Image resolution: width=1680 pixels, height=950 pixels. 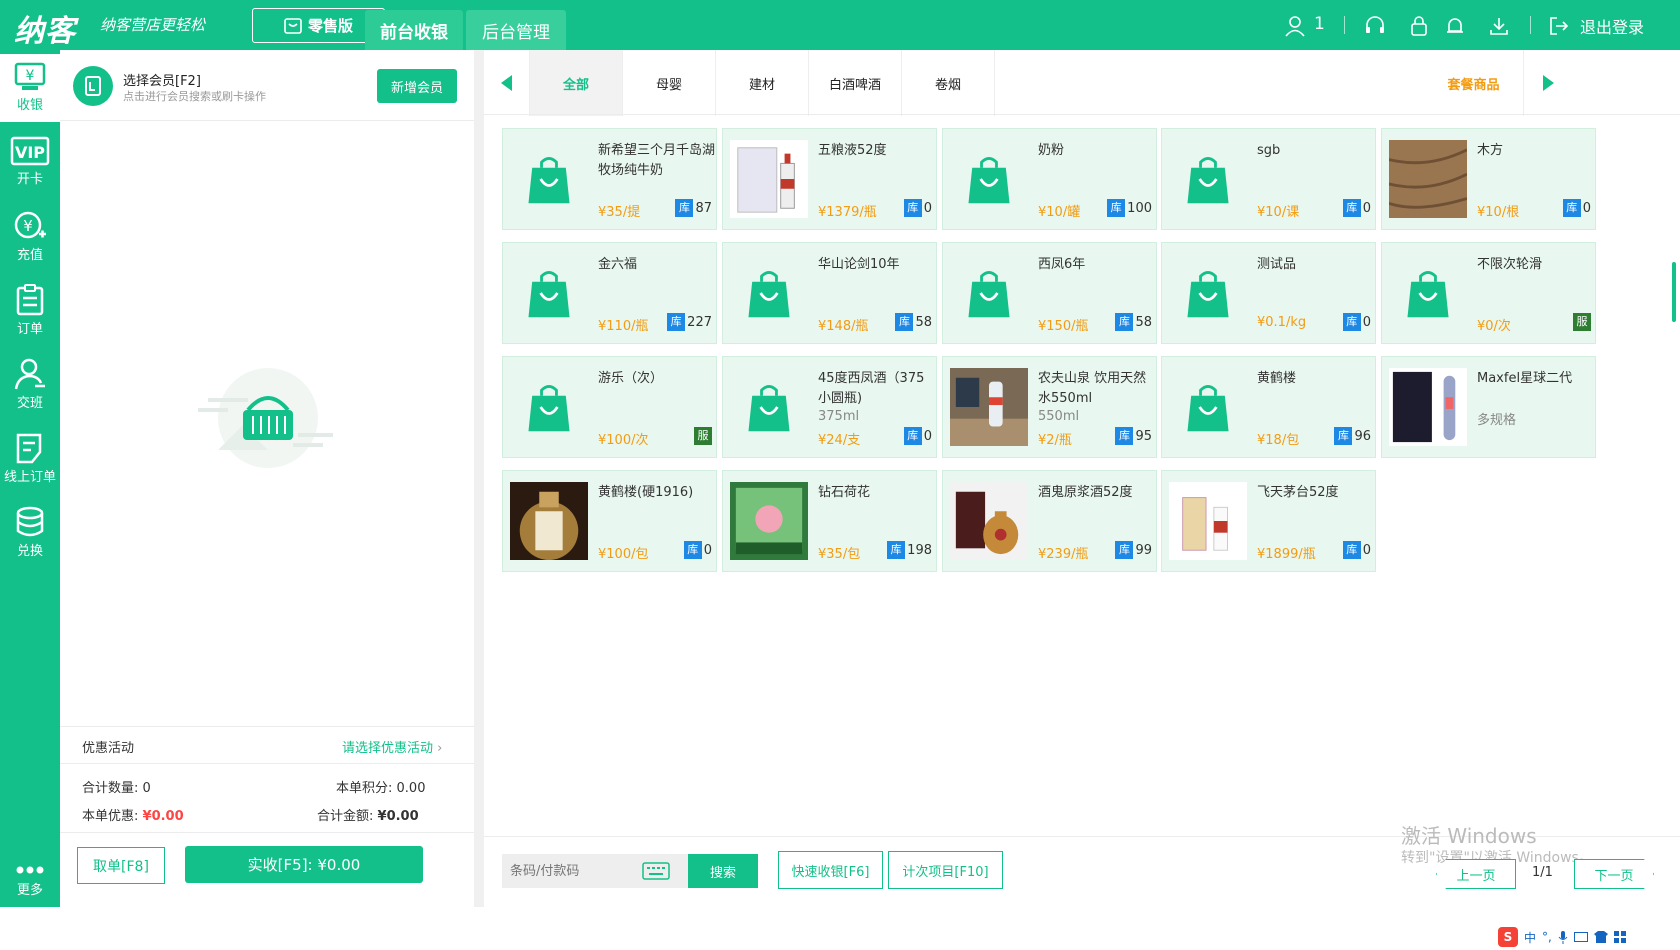 I want to click on product-card: 木方 ¥10/根 库 0, so click(x=1488, y=179).